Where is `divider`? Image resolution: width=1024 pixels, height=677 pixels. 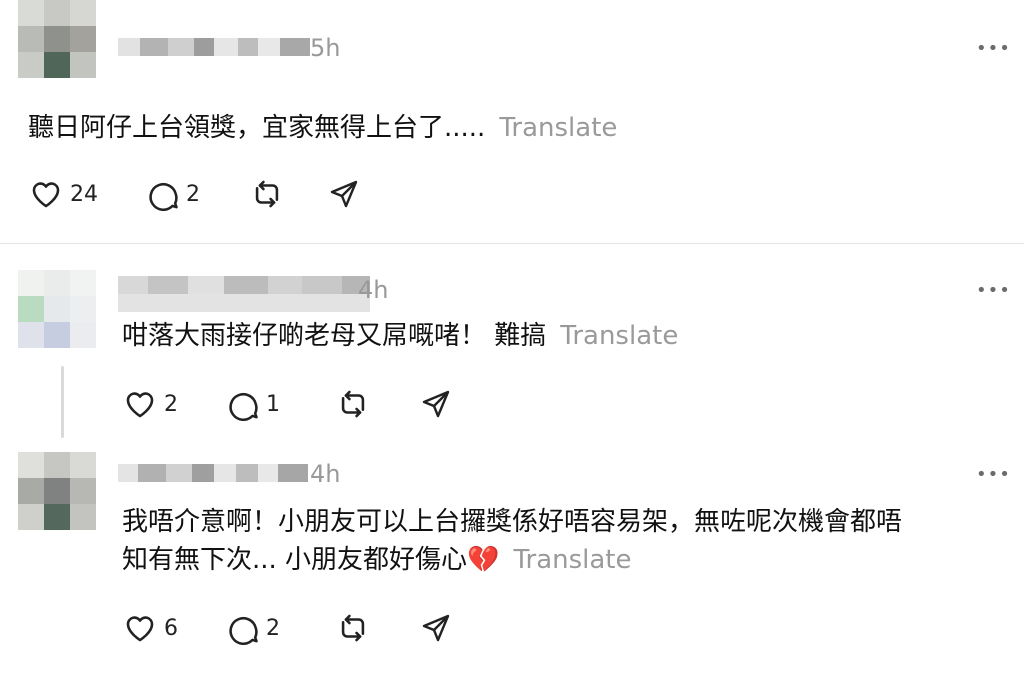 divider is located at coordinates (512, 243).